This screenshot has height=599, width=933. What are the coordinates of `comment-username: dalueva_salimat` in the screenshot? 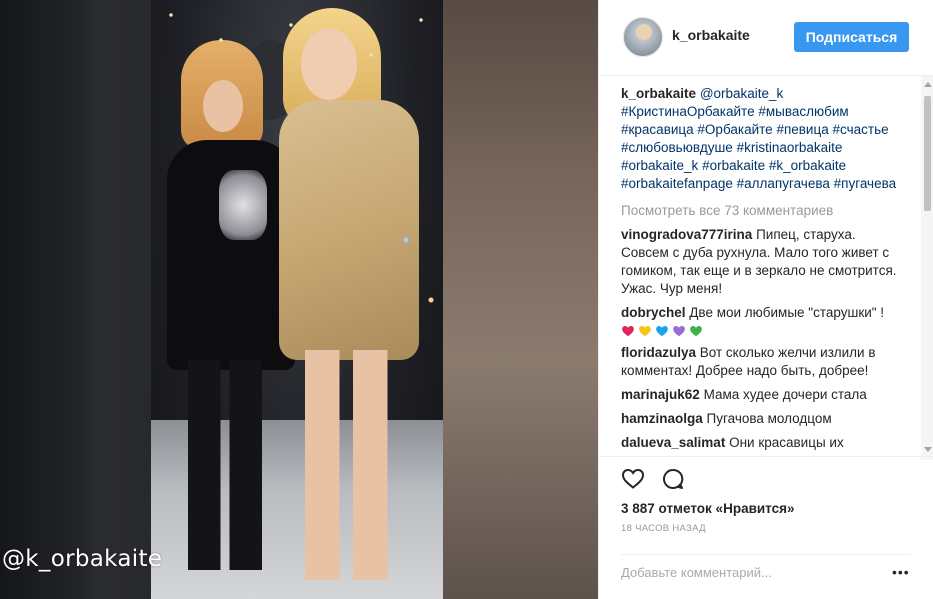 It's located at (673, 442).